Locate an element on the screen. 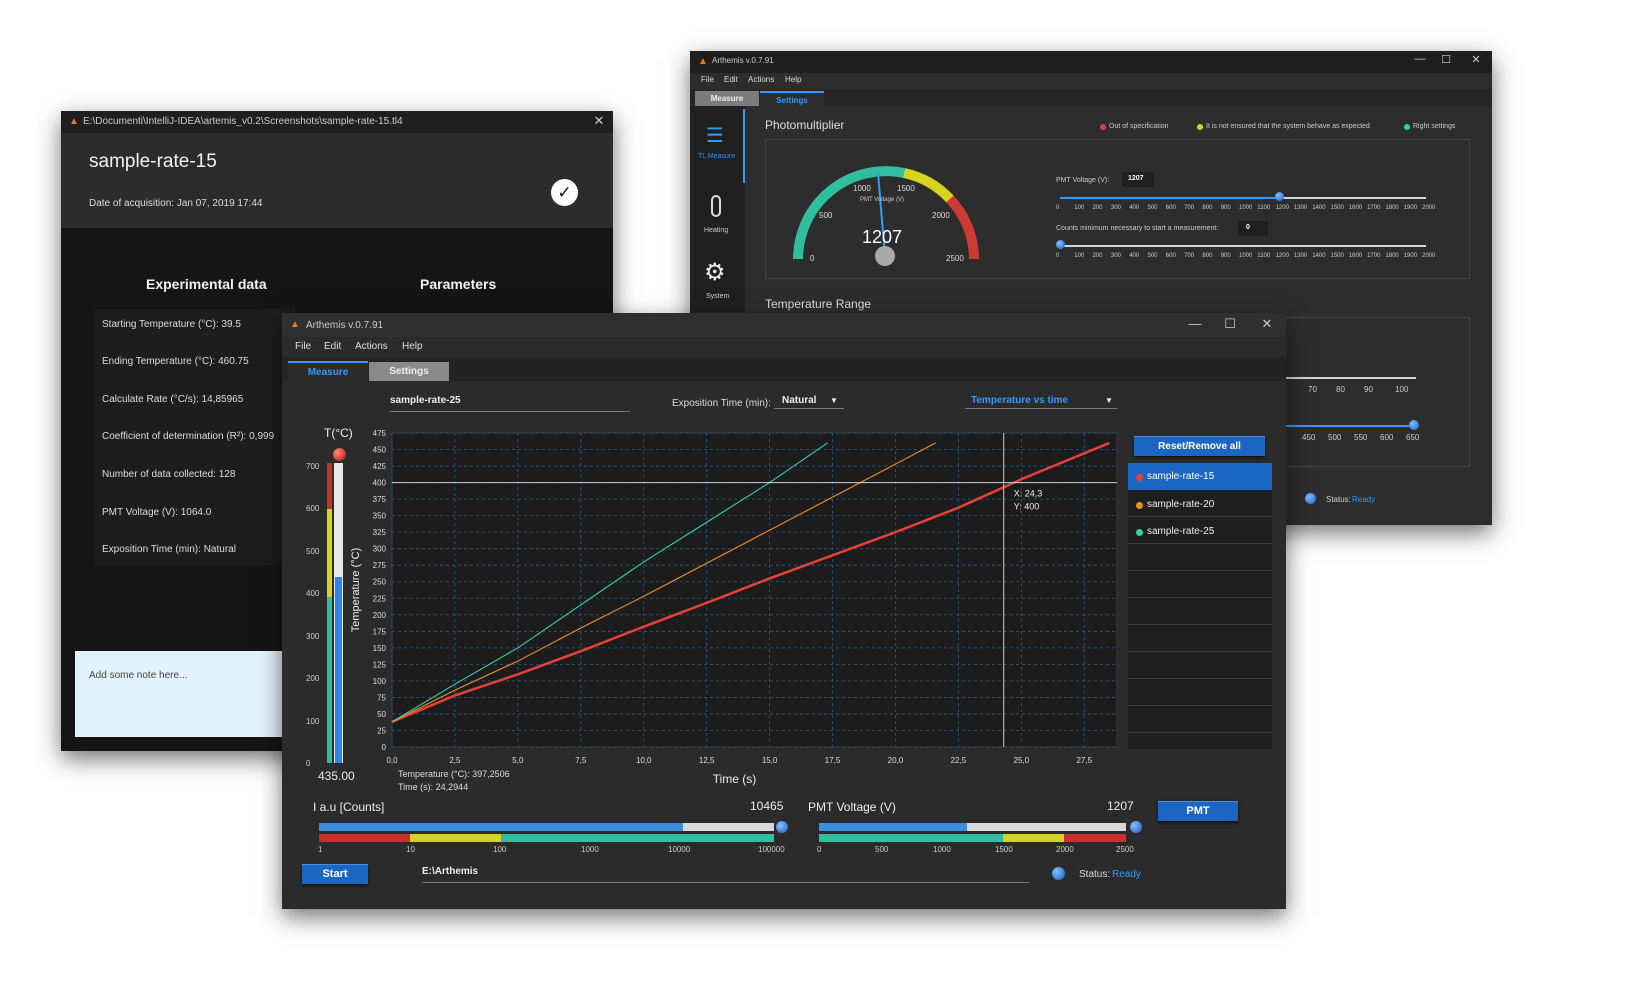  nav-tl-measure: ☰ TL Measure is located at coordinates (717, 146).